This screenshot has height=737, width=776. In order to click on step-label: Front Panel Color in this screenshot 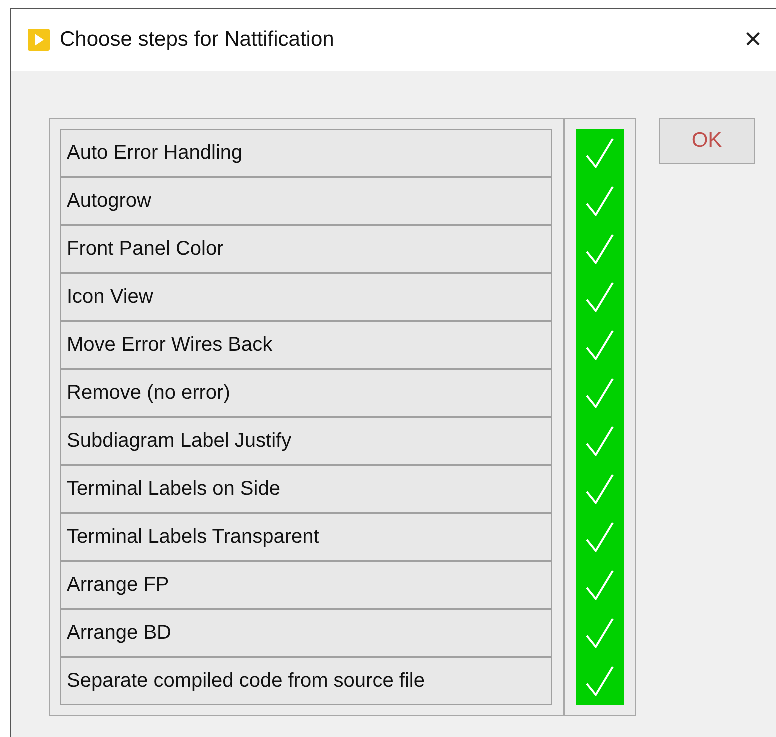, I will do `click(306, 249)`.